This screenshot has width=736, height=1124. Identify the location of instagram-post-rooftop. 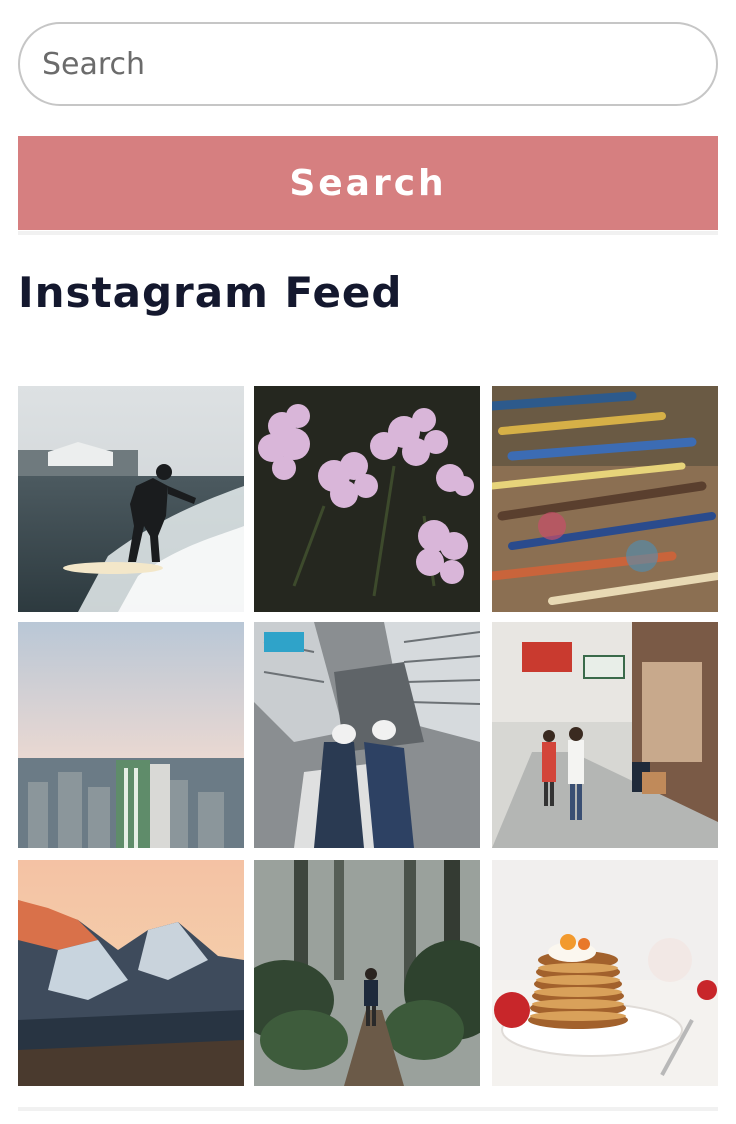
(367, 735).